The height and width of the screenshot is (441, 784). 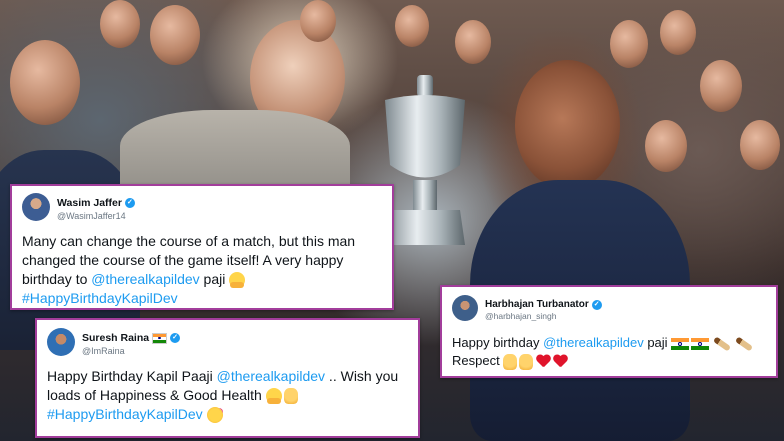 I want to click on india-flag-icon, so click(x=160, y=338).